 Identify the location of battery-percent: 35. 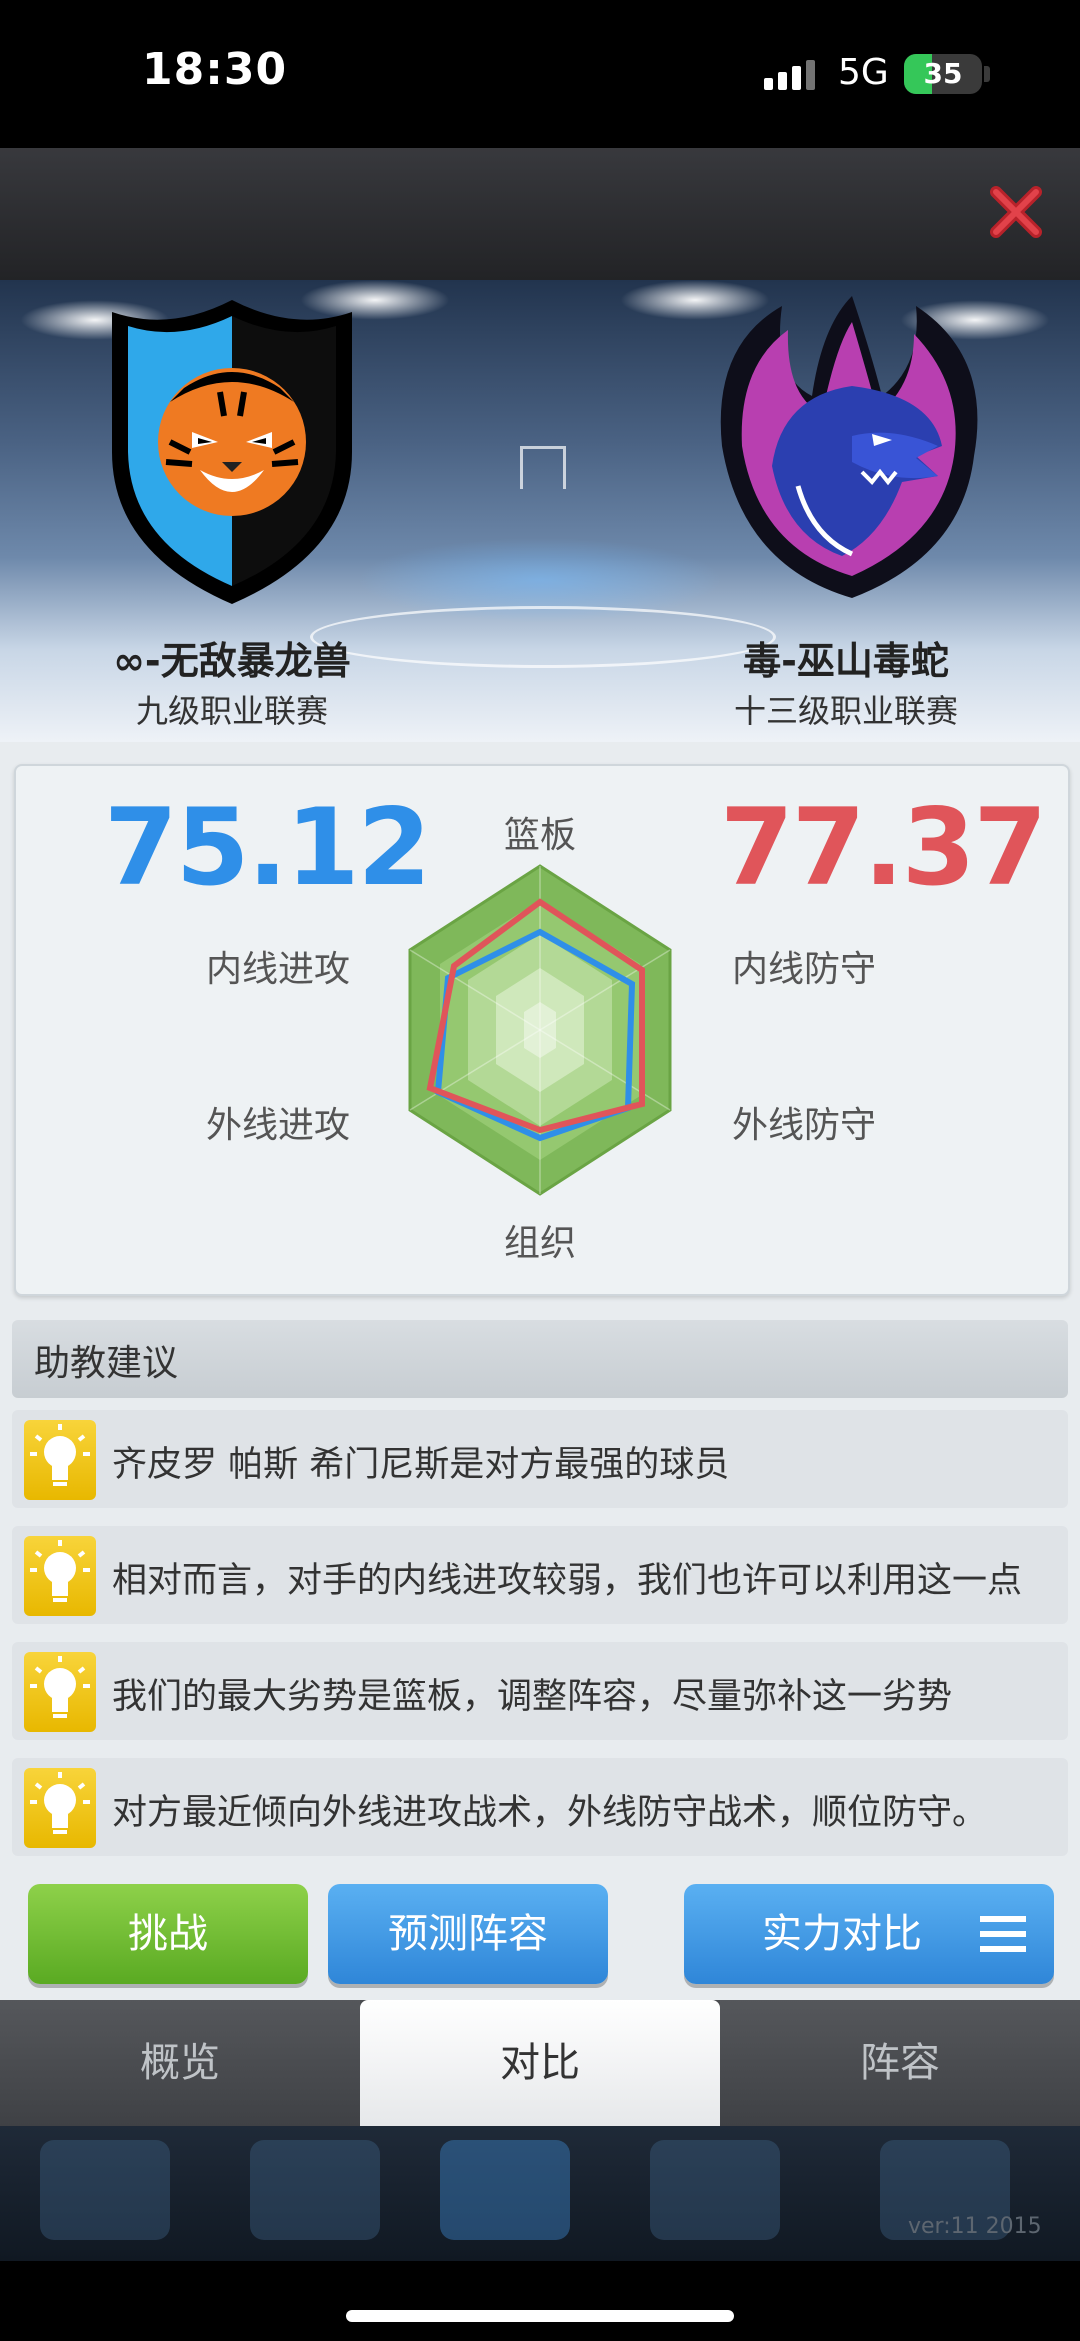
(943, 73).